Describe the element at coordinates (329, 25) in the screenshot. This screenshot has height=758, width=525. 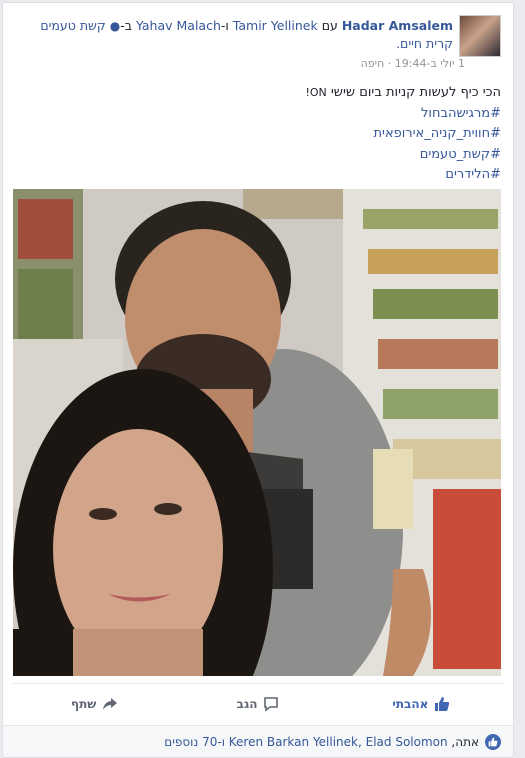
I see `with-text: עם` at that location.